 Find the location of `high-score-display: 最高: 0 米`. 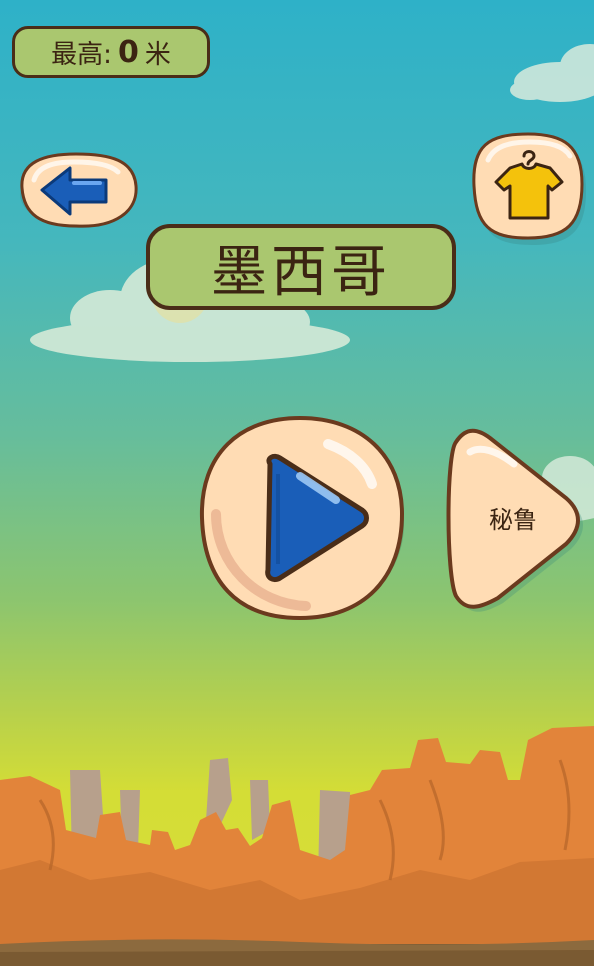

high-score-display: 最高: 0 米 is located at coordinates (111, 52).